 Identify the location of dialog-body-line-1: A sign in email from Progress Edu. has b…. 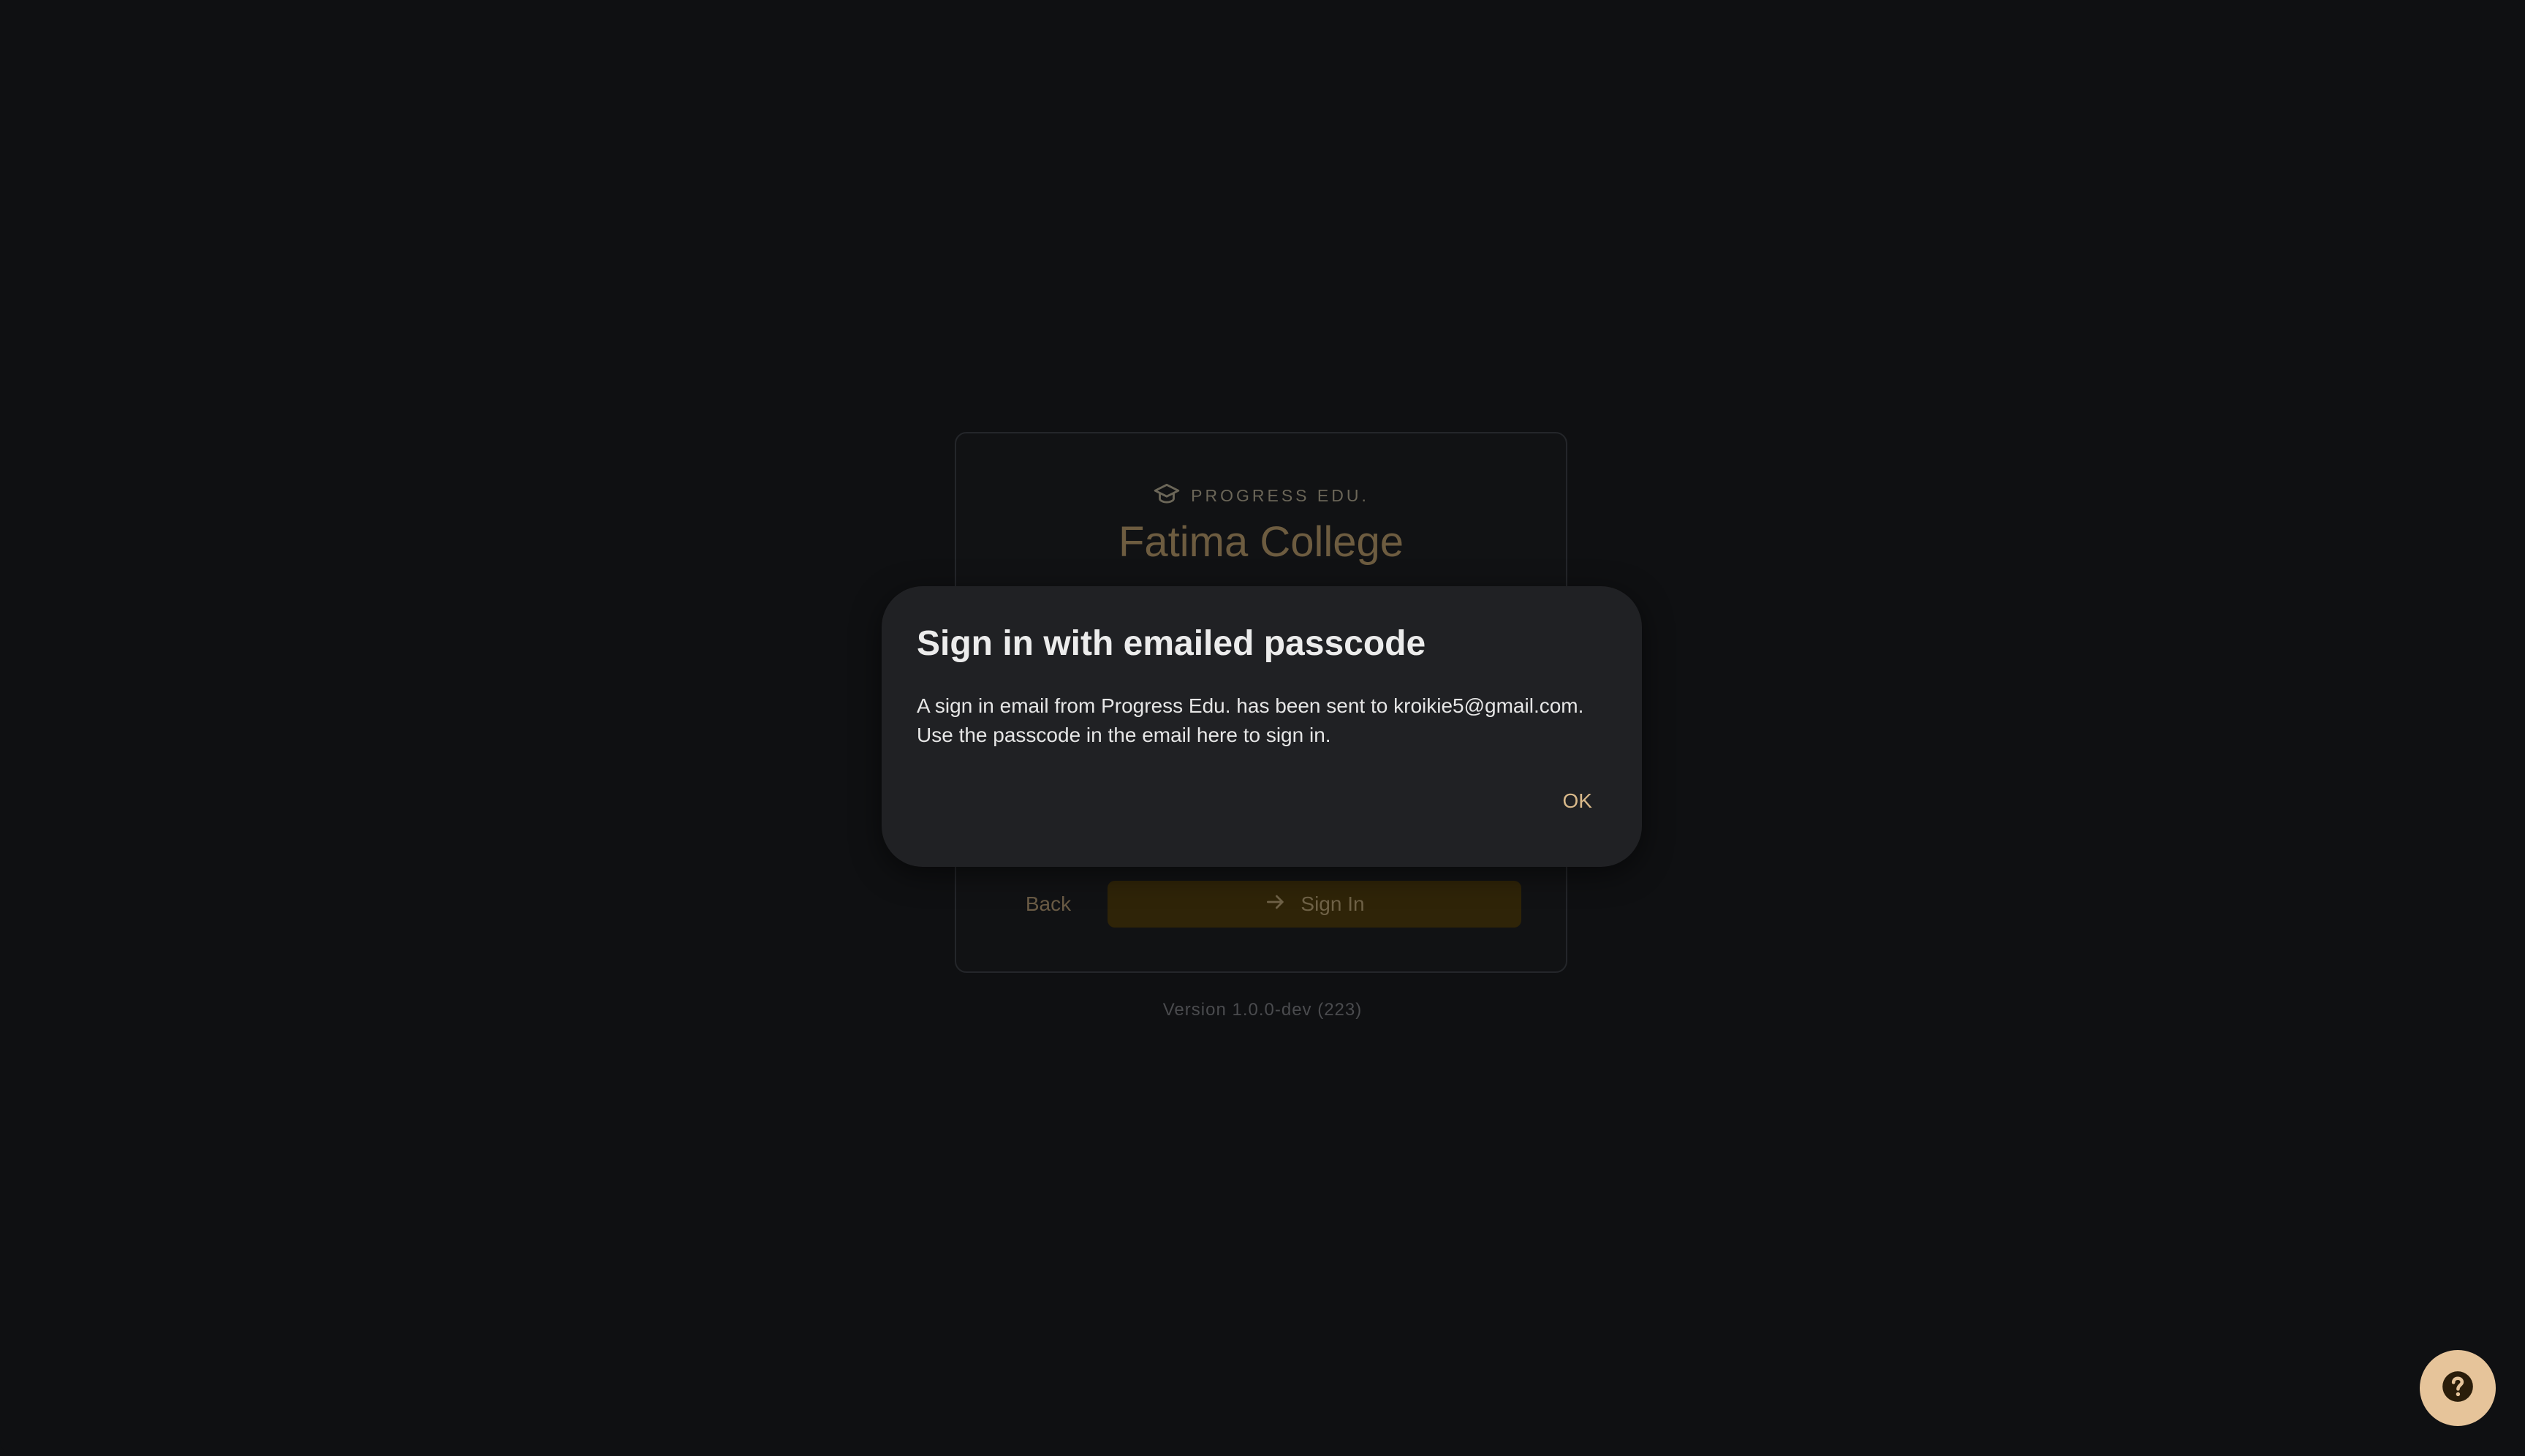
(1251, 705).